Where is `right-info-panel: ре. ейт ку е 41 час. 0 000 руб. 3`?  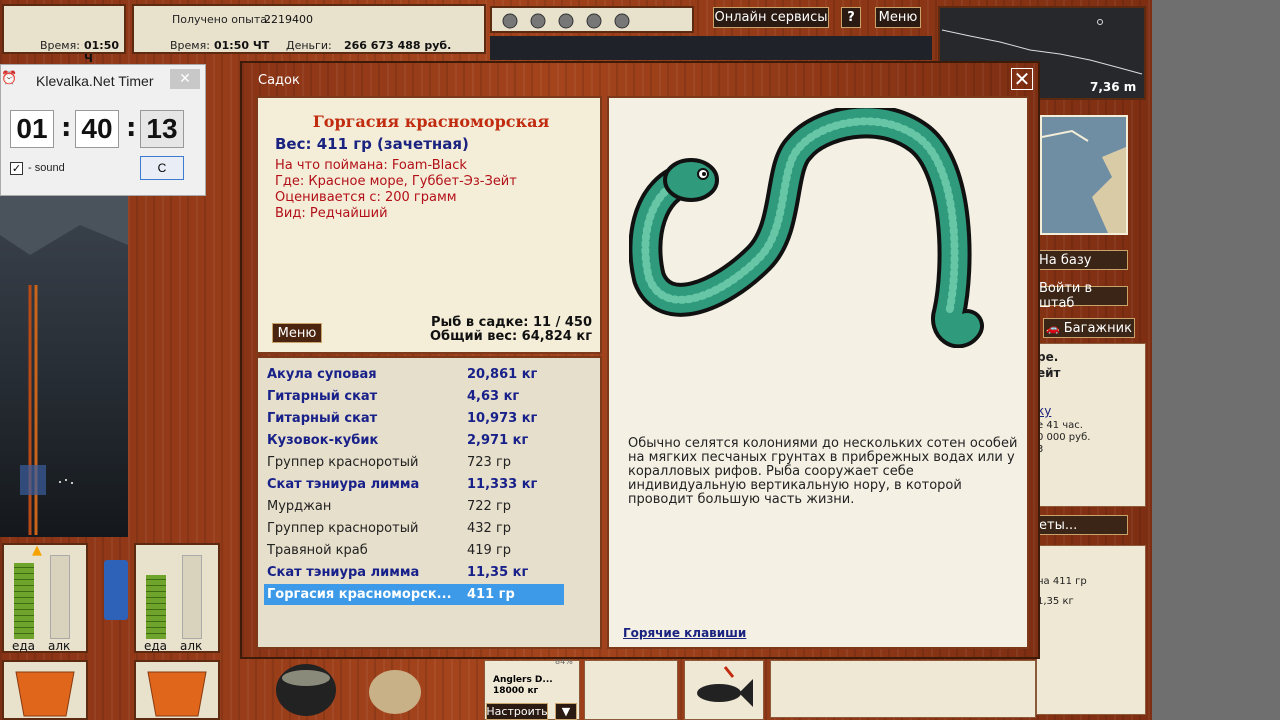
right-info-panel: ре. ейт ку е 41 час. 0 000 руб. 3 is located at coordinates (1091, 425).